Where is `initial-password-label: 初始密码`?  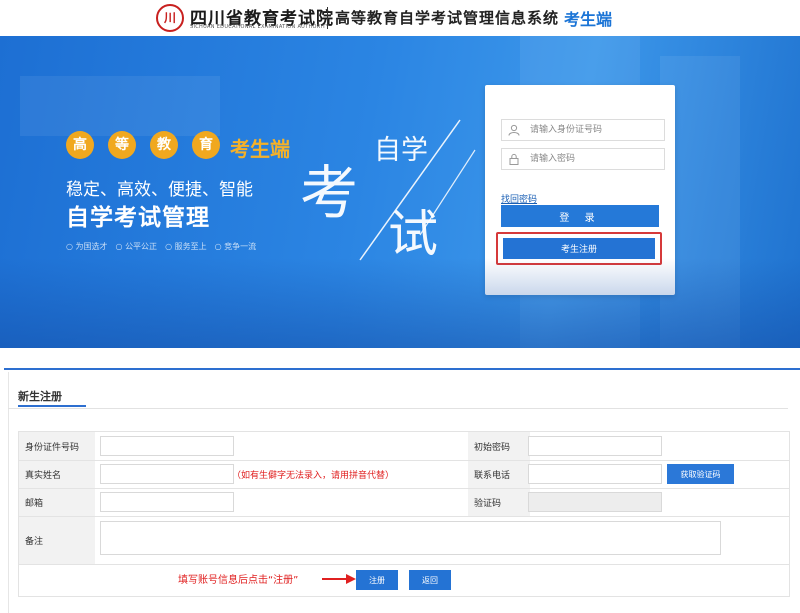 initial-password-label: 初始密码 is located at coordinates (499, 446).